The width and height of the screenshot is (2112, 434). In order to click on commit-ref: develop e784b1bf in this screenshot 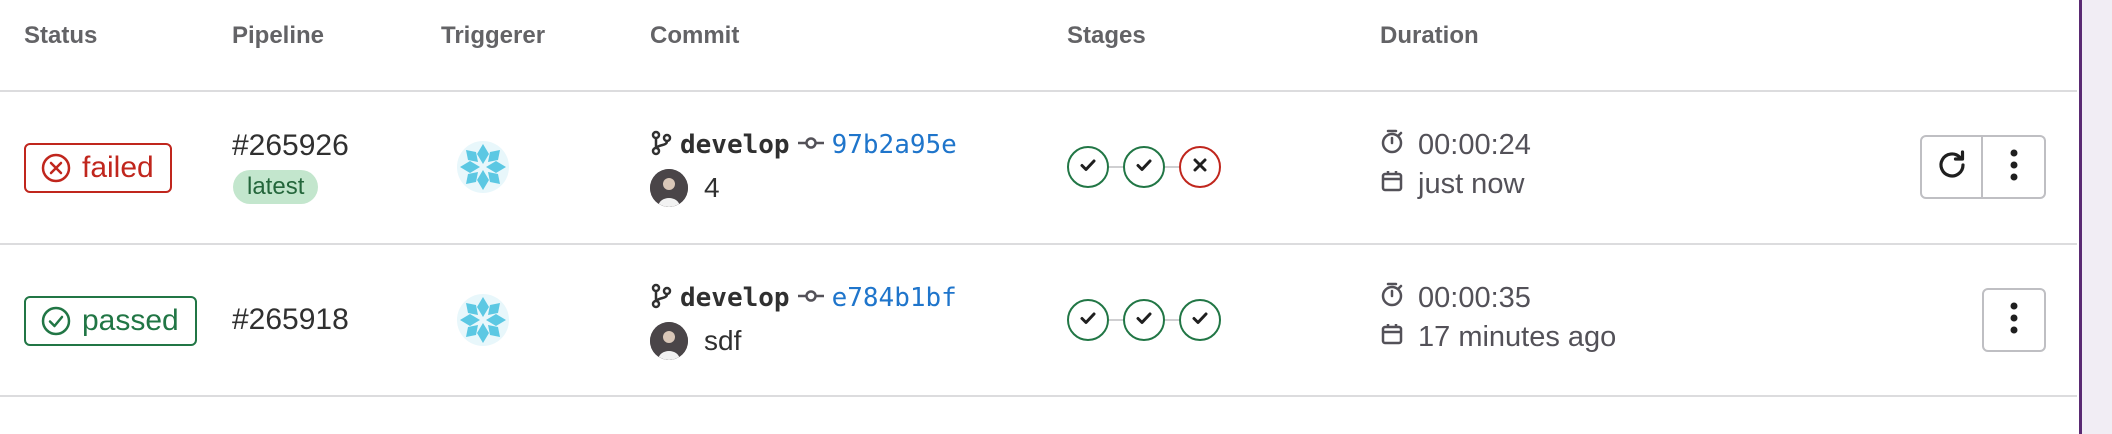, I will do `click(803, 298)`.